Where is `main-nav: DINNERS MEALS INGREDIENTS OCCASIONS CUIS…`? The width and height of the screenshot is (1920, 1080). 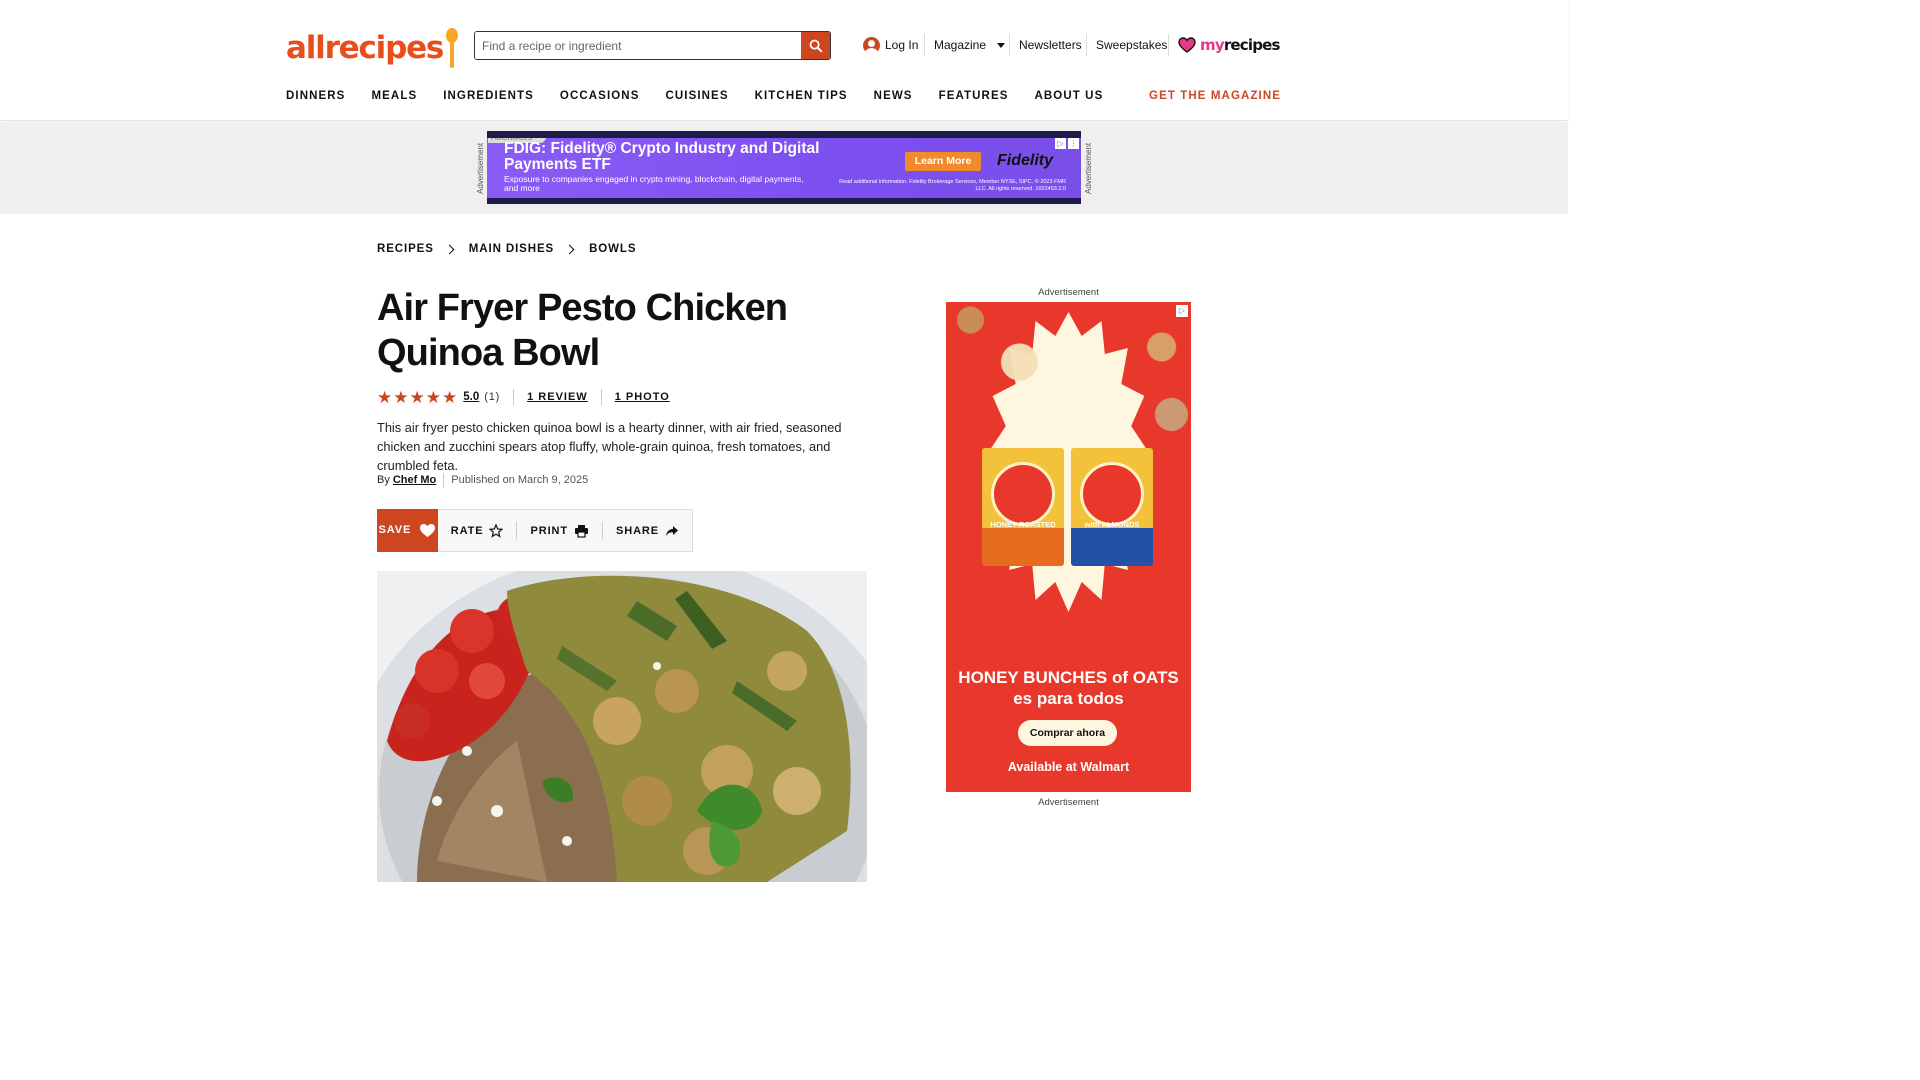 main-nav: DINNERS MEALS INGREDIENTS OCCASIONS CUIS… is located at coordinates (694, 96).